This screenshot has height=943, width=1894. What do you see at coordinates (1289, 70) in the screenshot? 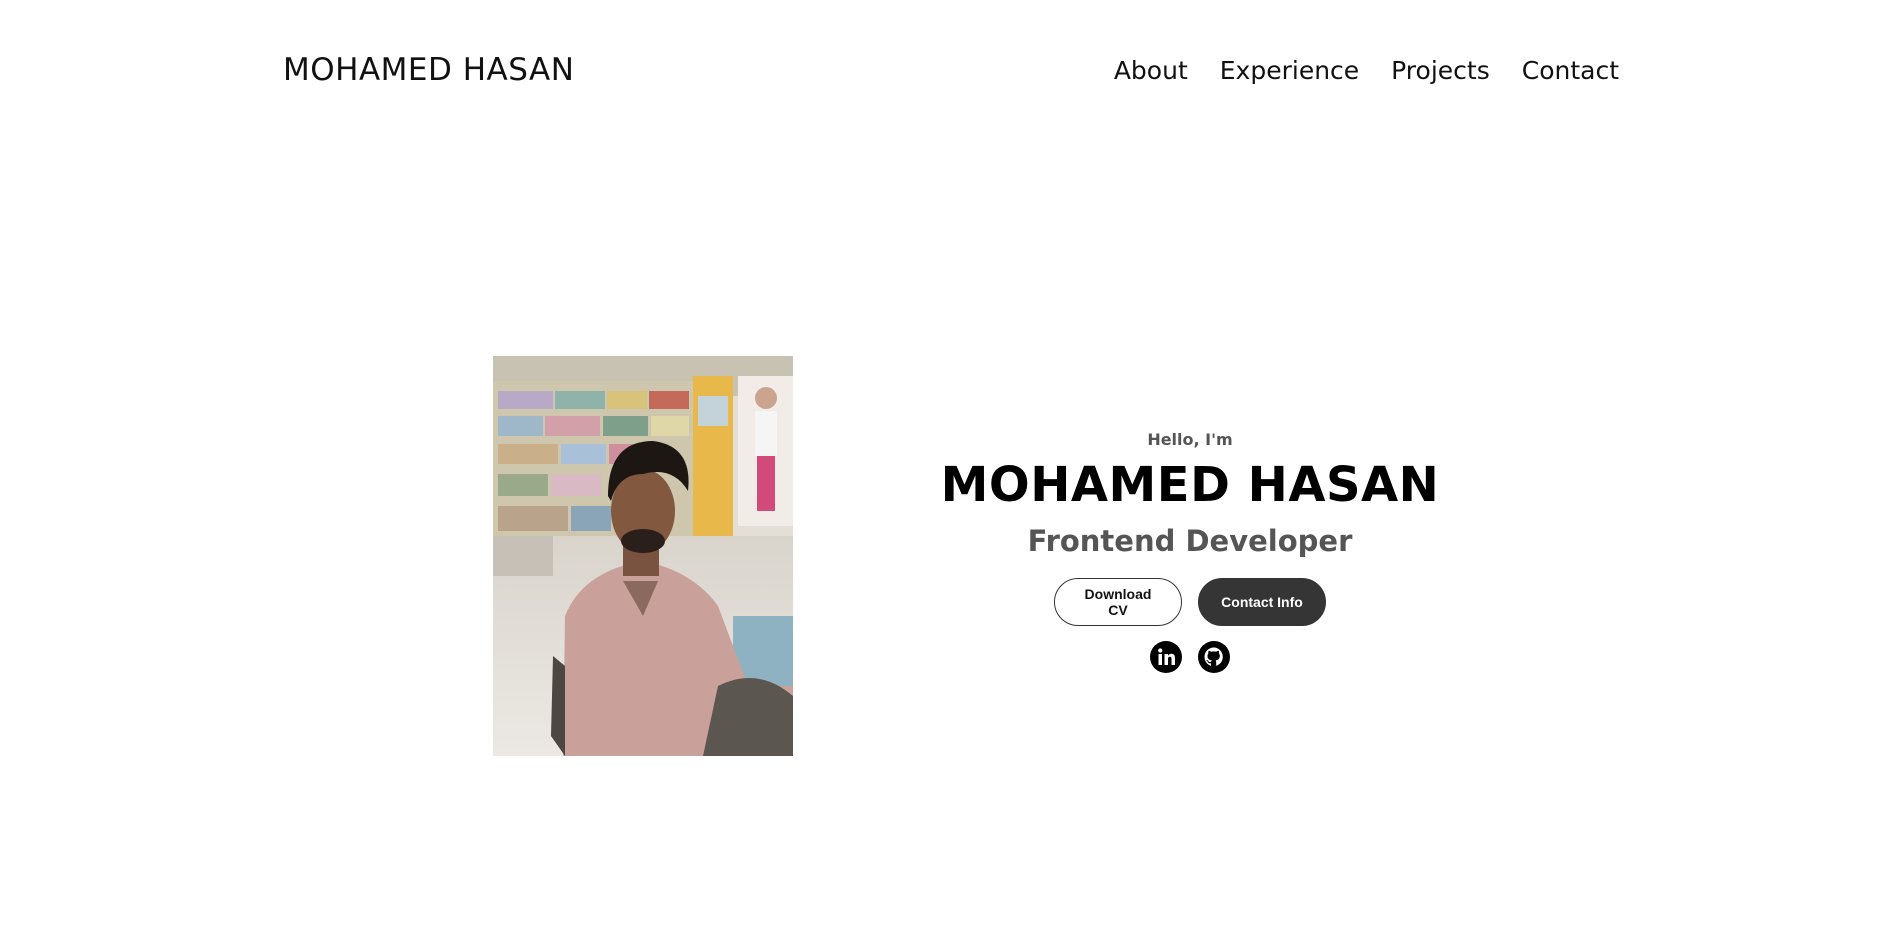
I see `nav-link-experience: Experience` at bounding box center [1289, 70].